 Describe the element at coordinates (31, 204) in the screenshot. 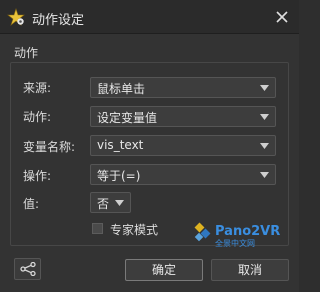

I see `value-label: 值:` at that location.